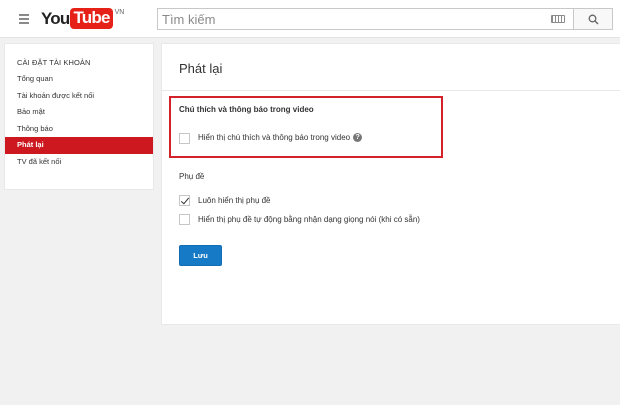  I want to click on sidebar-item-notifications: Thông báo, so click(79, 129).